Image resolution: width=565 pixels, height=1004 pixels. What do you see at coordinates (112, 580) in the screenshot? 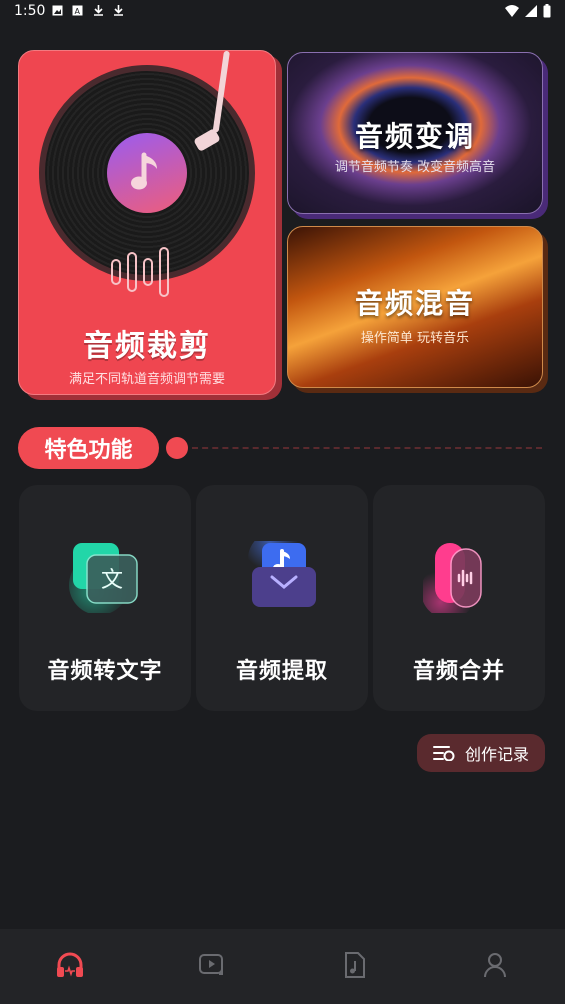
I see `svg-text: 文` at bounding box center [112, 580].